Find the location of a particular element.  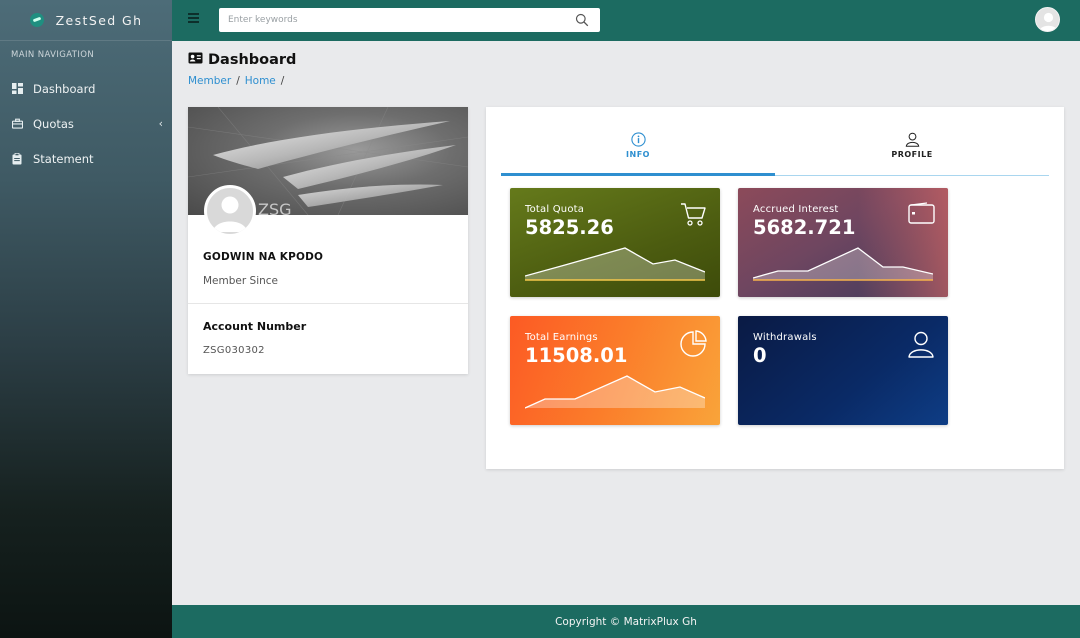

breadcrumb-home-link: Home is located at coordinates (260, 81).